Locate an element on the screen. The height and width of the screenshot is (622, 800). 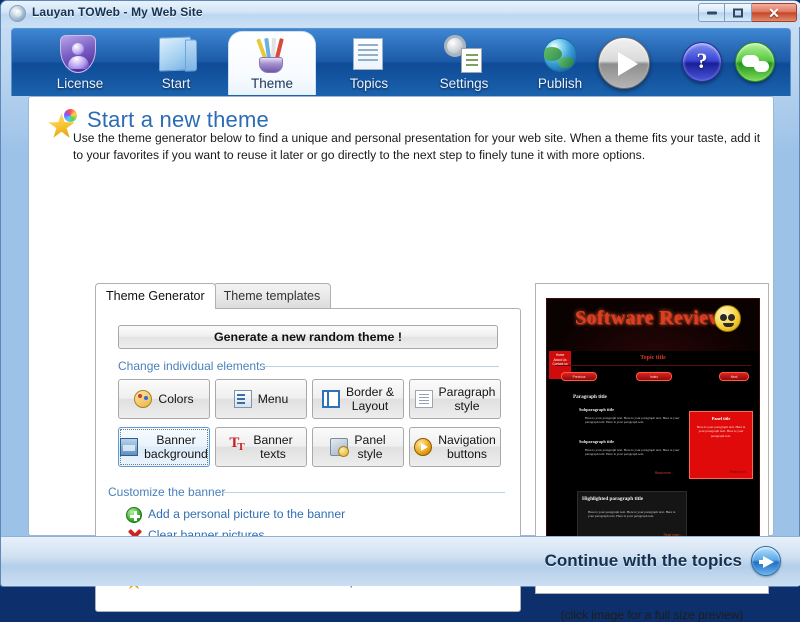
chat-bubbles-icon is located at coordinates (755, 62).